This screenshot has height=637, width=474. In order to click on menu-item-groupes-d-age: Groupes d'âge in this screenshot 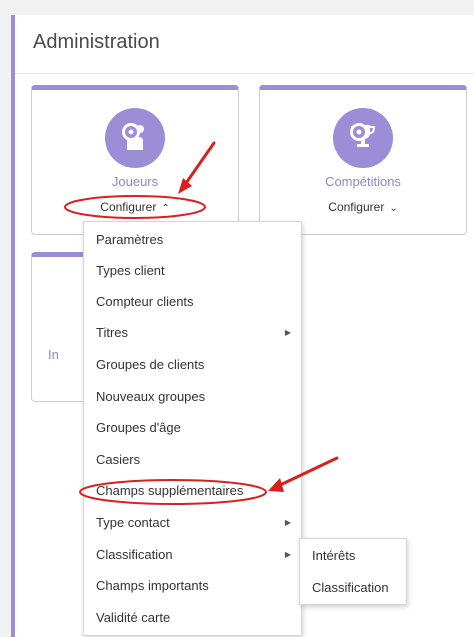, I will do `click(138, 427)`.